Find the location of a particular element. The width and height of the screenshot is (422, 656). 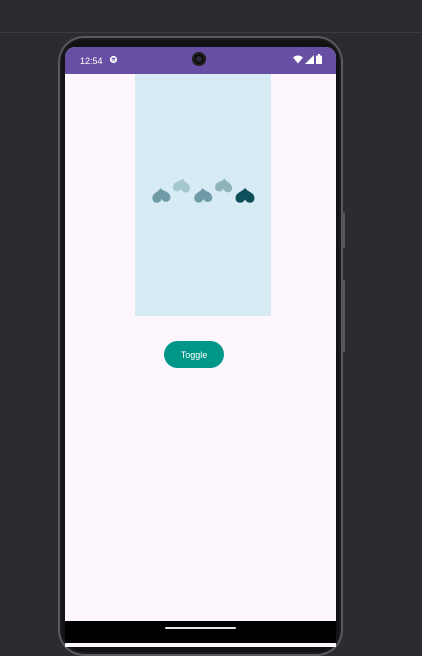

notification-icon is located at coordinates (113, 59).